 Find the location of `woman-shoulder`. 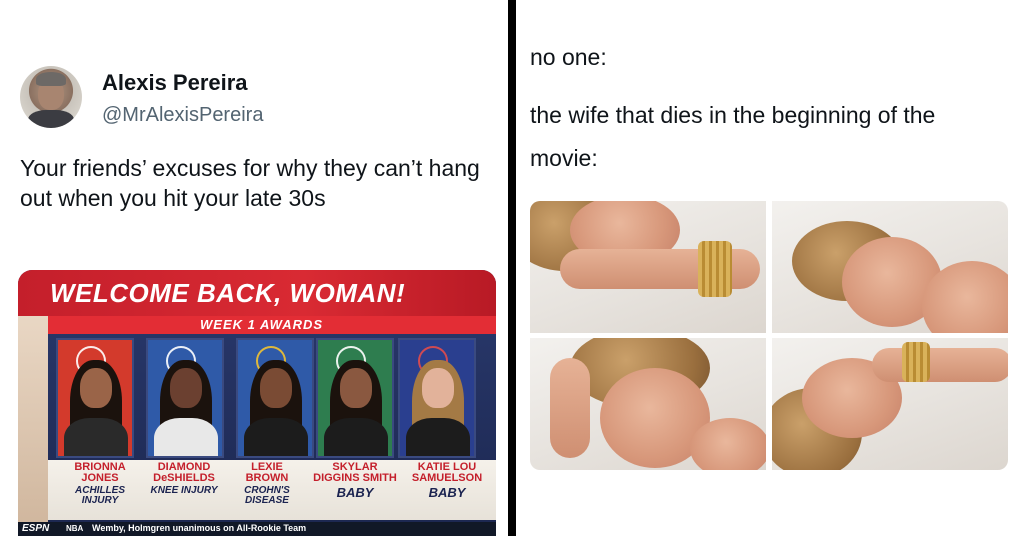

woman-shoulder is located at coordinates (728, 444).